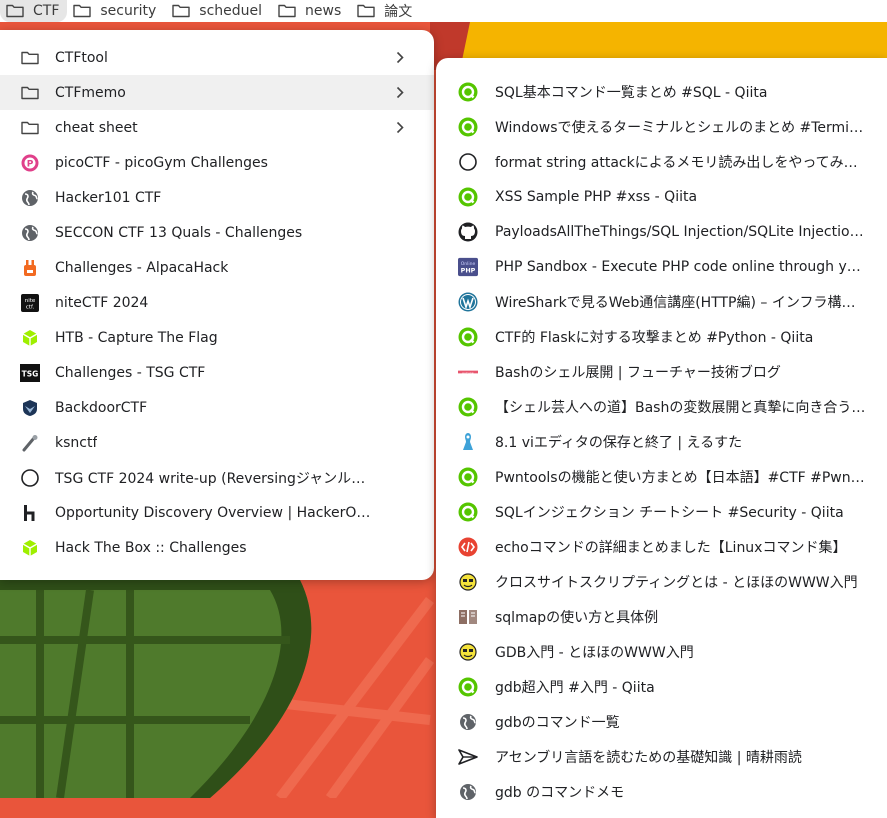 Image resolution: width=887 pixels, height=818 pixels. I want to click on backdoor-icon, so click(30, 408).